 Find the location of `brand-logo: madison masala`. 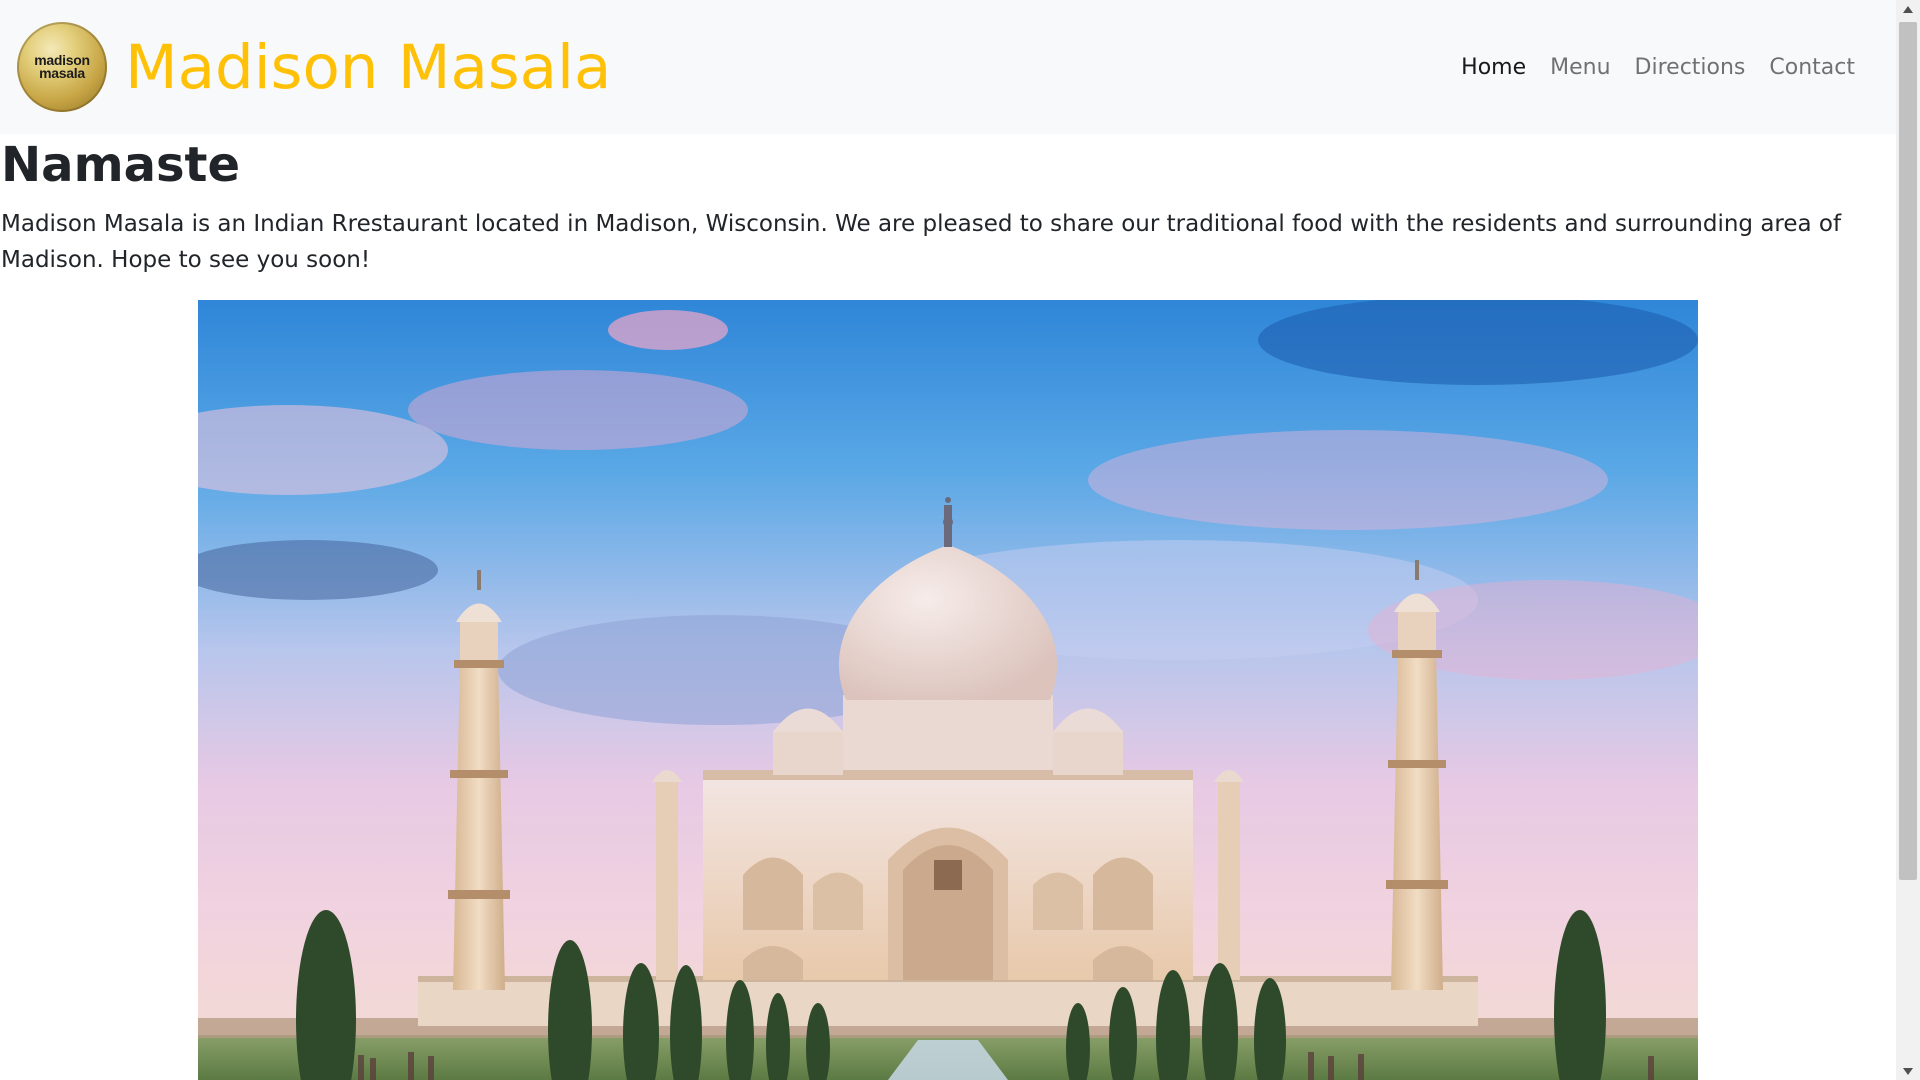

brand-logo: madison masala is located at coordinates (62, 67).